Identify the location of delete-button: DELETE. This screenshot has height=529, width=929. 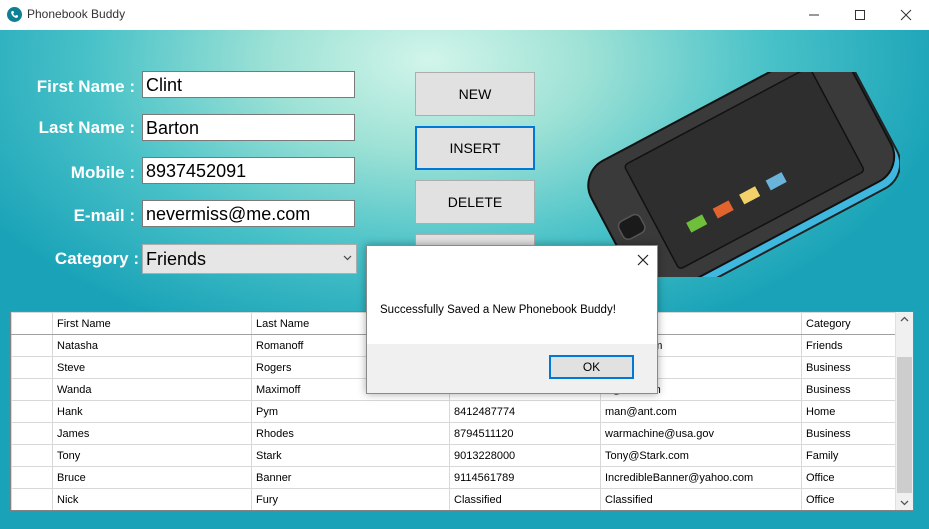
(475, 202).